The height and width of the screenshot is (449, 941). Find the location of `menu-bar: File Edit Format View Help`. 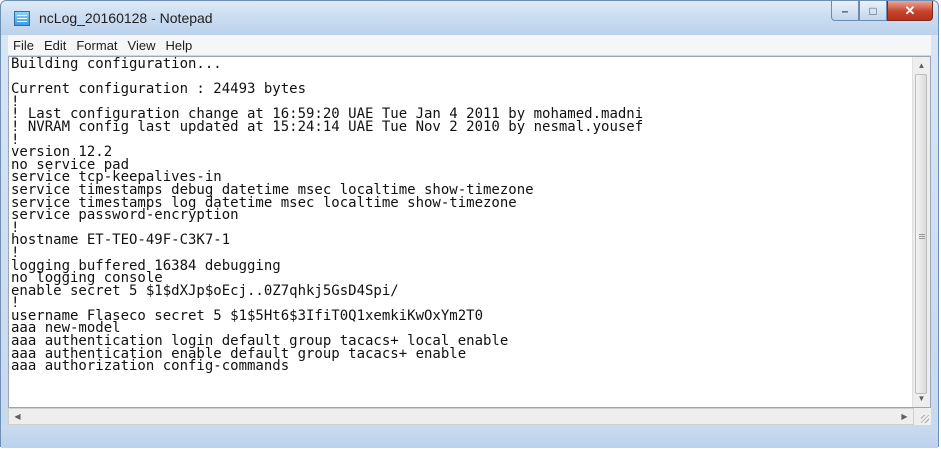

menu-bar: File Edit Format View Help is located at coordinates (469, 45).